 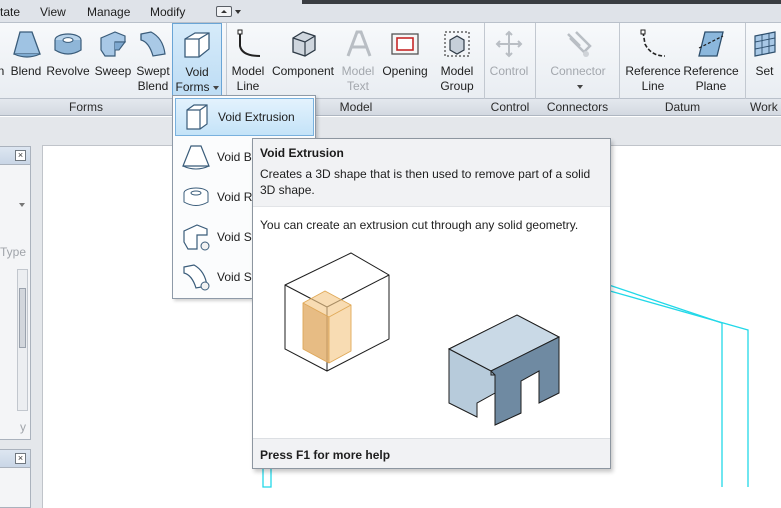 What do you see at coordinates (578, 71) in the screenshot?
I see `connector-text: Connector` at bounding box center [578, 71].